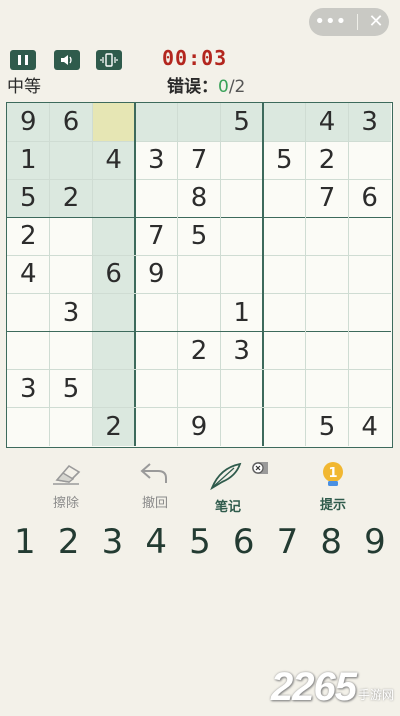 This screenshot has height=716, width=400. What do you see at coordinates (23, 60) in the screenshot?
I see `pause-button` at bounding box center [23, 60].